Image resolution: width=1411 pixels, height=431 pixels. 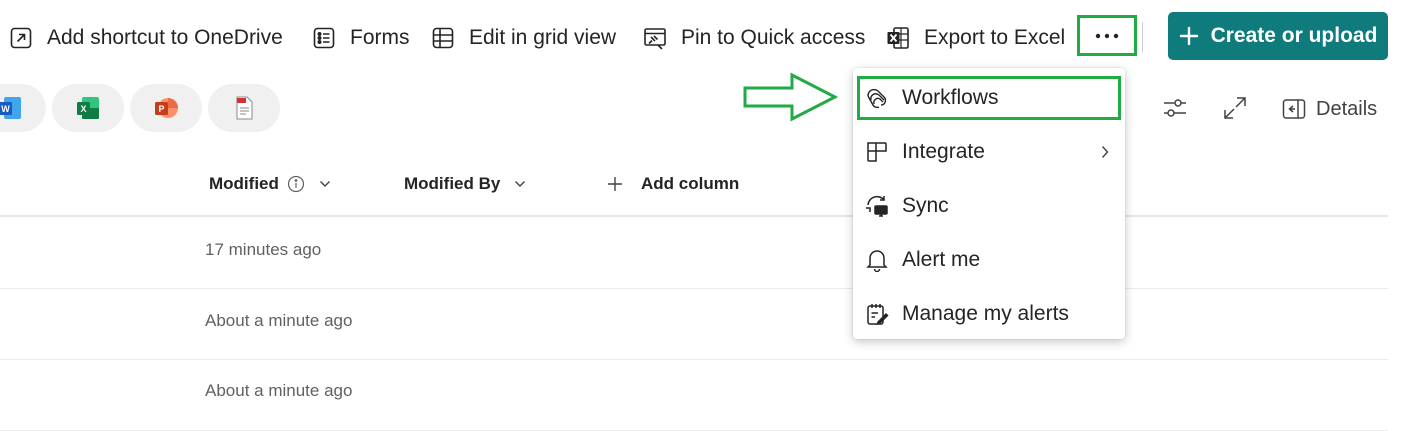 I want to click on menu-item-manage-alerts: Manage my alerts, so click(x=989, y=314).